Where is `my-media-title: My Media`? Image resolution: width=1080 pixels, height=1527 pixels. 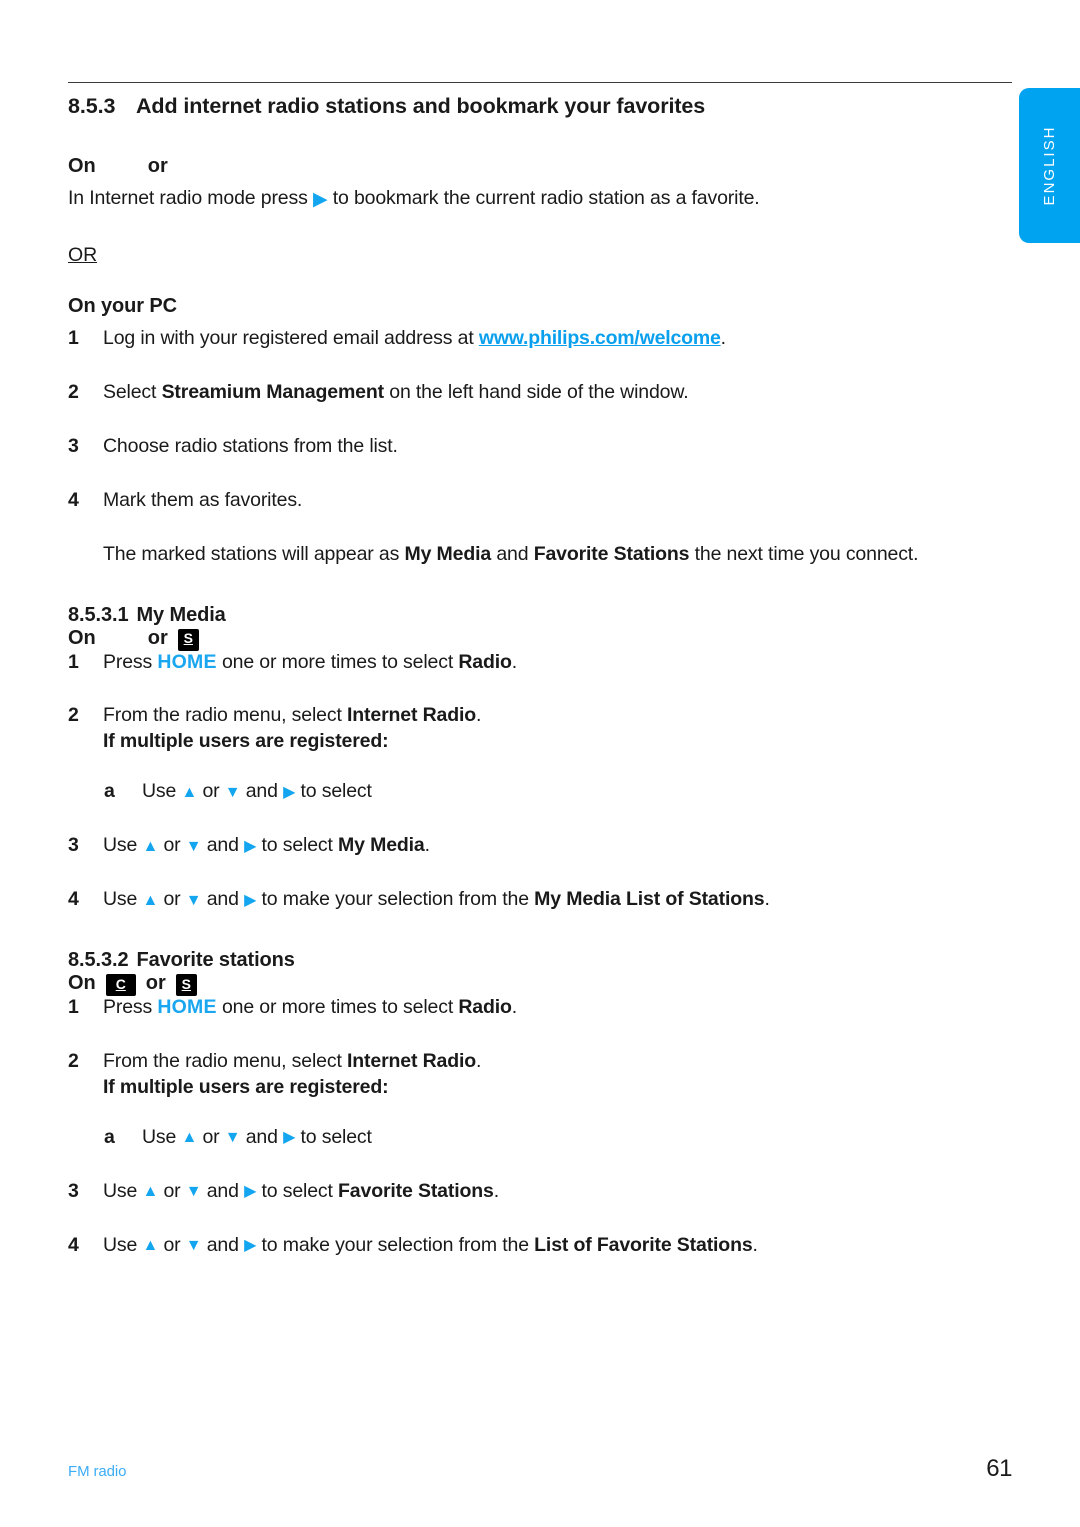 my-media-title: My Media is located at coordinates (181, 614).